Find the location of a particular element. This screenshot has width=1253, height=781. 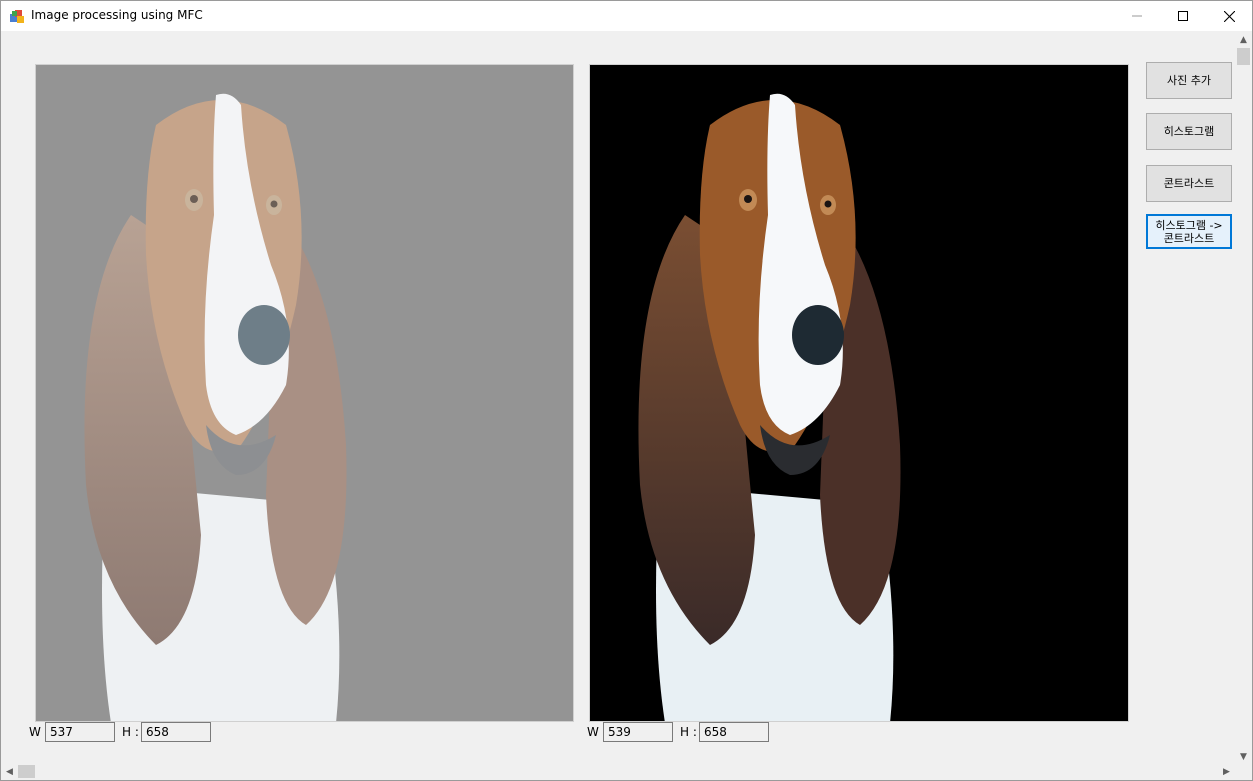

minimize-button is located at coordinates (1137, 16).